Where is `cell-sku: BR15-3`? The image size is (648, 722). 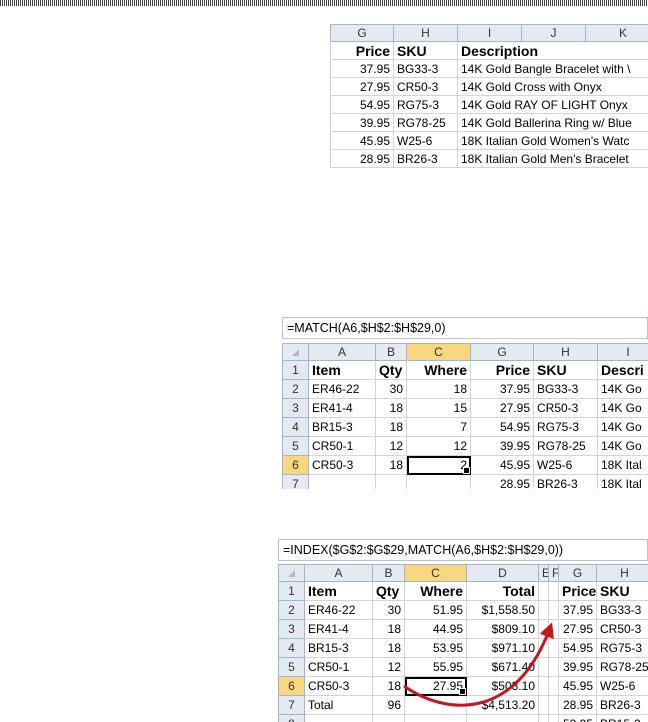
cell-sku: BR15-3 is located at coordinates (622, 718).